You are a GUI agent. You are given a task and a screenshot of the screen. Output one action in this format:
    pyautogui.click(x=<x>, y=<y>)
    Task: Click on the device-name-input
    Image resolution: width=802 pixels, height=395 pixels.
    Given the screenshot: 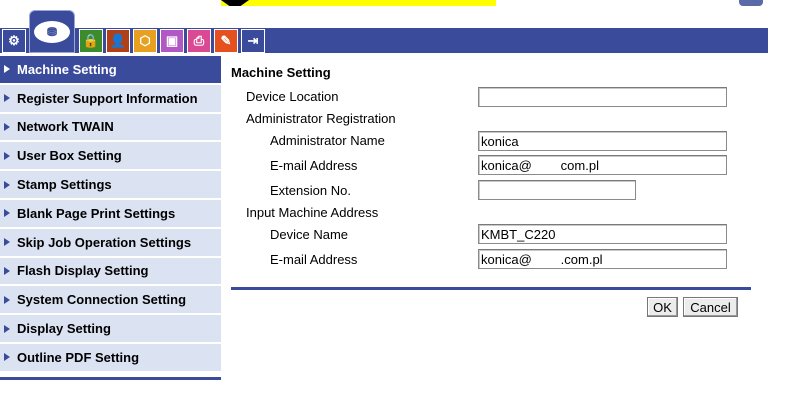 What is the action you would take?
    pyautogui.click(x=602, y=234)
    